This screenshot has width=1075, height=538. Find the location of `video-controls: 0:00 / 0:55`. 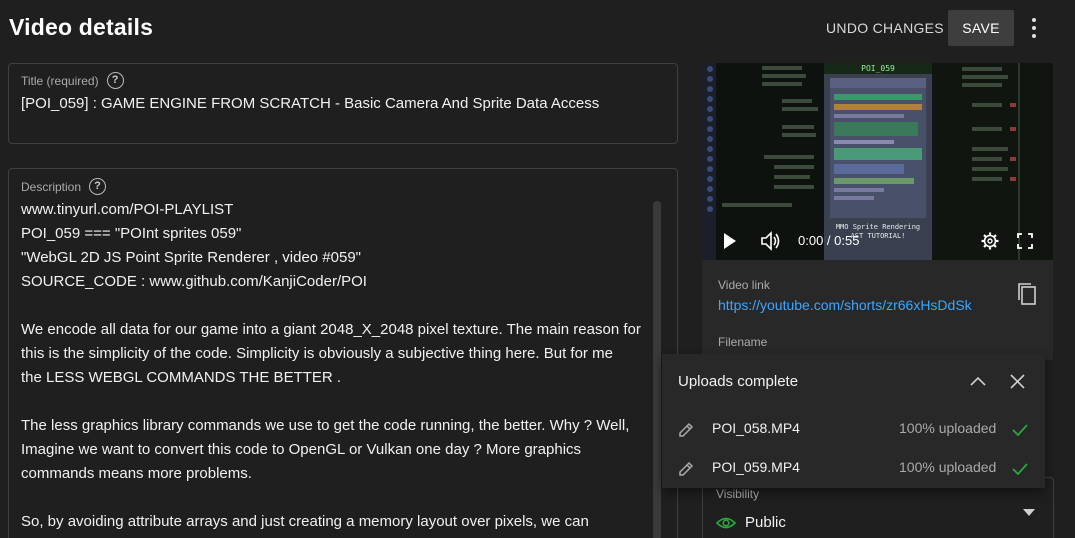

video-controls: 0:00 / 0:55 is located at coordinates (877, 244).